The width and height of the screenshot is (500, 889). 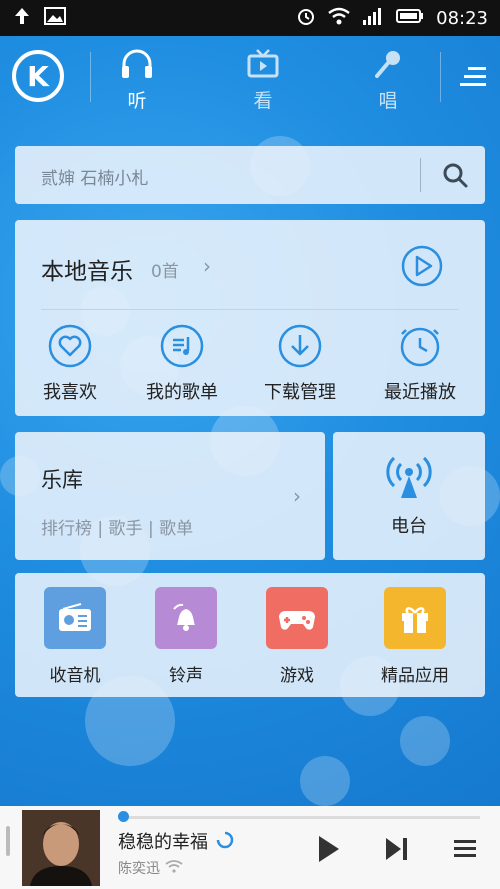 I want to click on recent-plays-button: 最近播放, so click(x=420, y=364).